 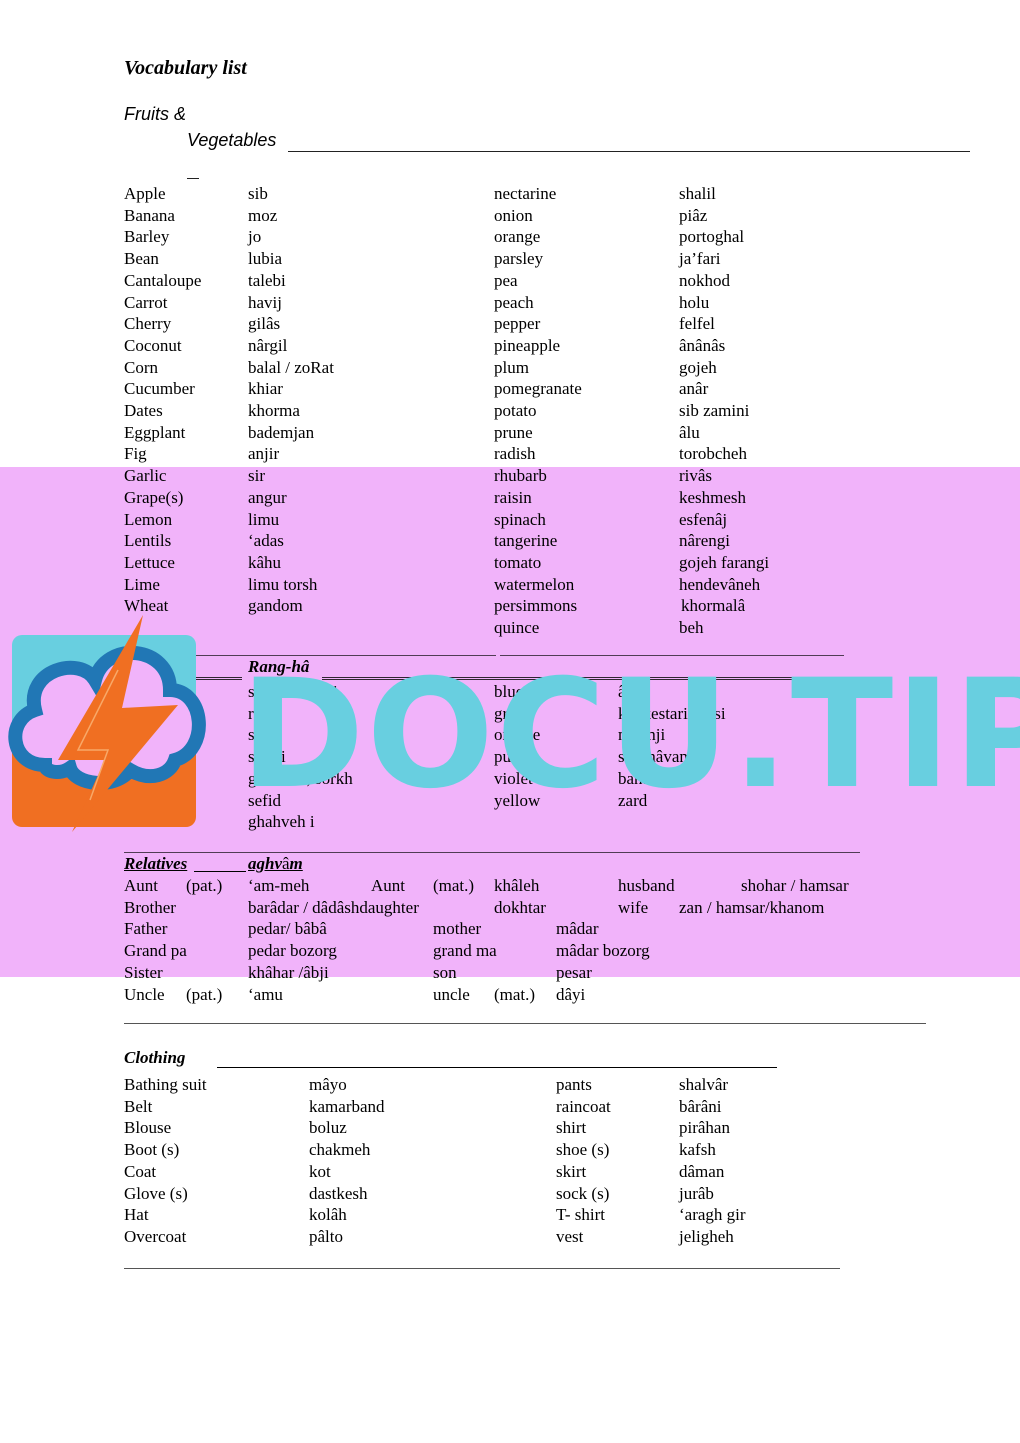 What do you see at coordinates (265, 562) in the screenshot?
I see `vocab-persian-word: kâhu` at bounding box center [265, 562].